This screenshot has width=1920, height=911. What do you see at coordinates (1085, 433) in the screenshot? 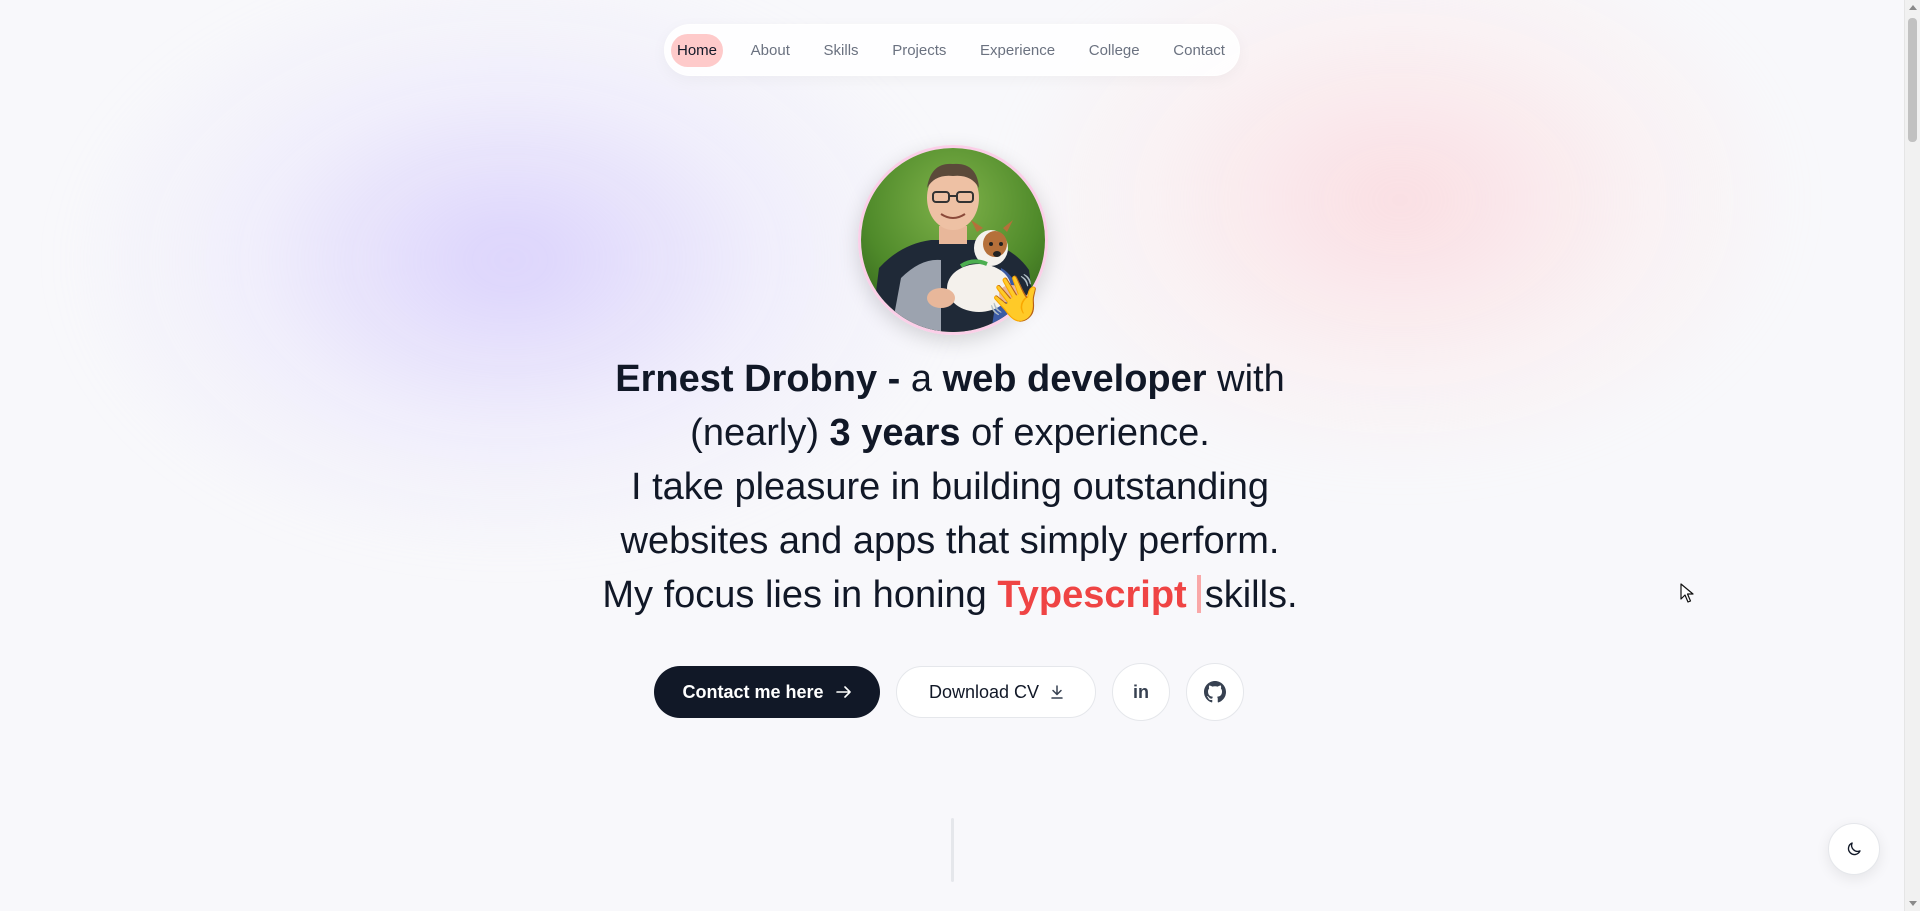
I see `headline-experience: of experience.` at bounding box center [1085, 433].